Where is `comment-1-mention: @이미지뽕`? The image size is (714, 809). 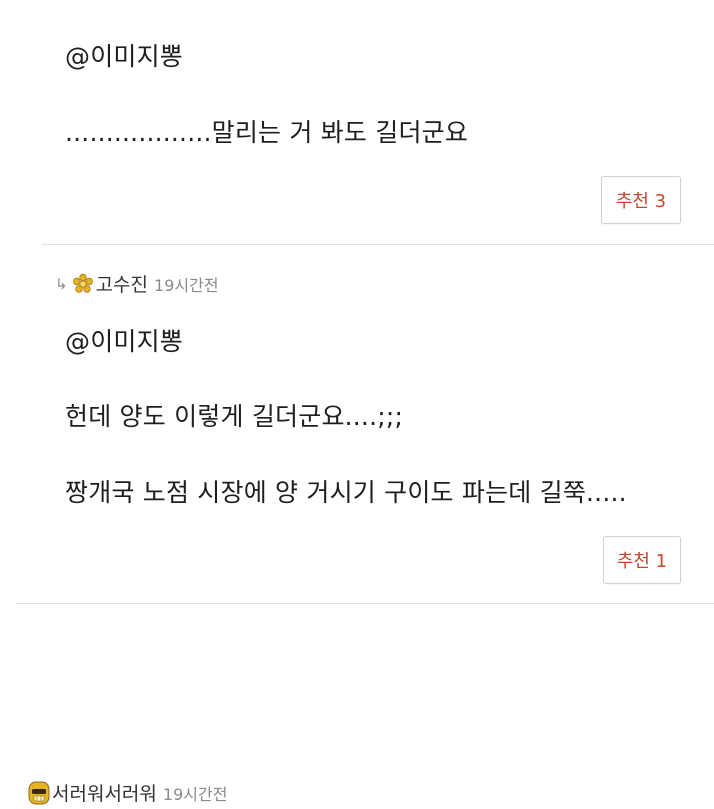
comment-1-mention: @이미지뽕 is located at coordinates (124, 55).